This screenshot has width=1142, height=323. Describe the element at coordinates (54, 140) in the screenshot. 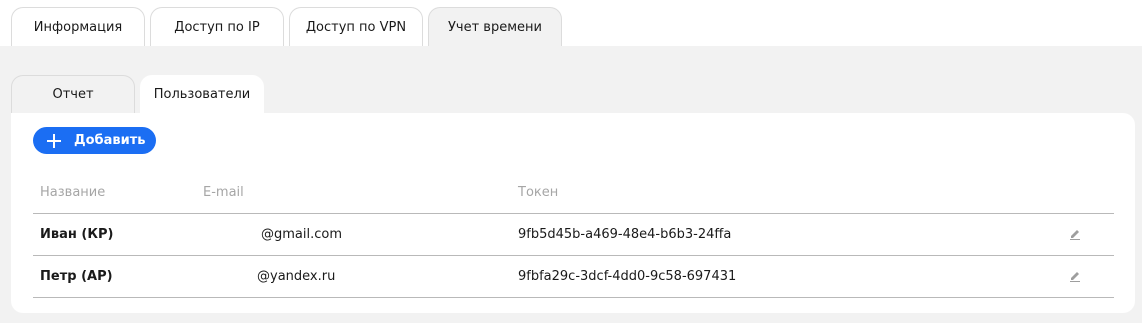

I see `plus-icon` at that location.